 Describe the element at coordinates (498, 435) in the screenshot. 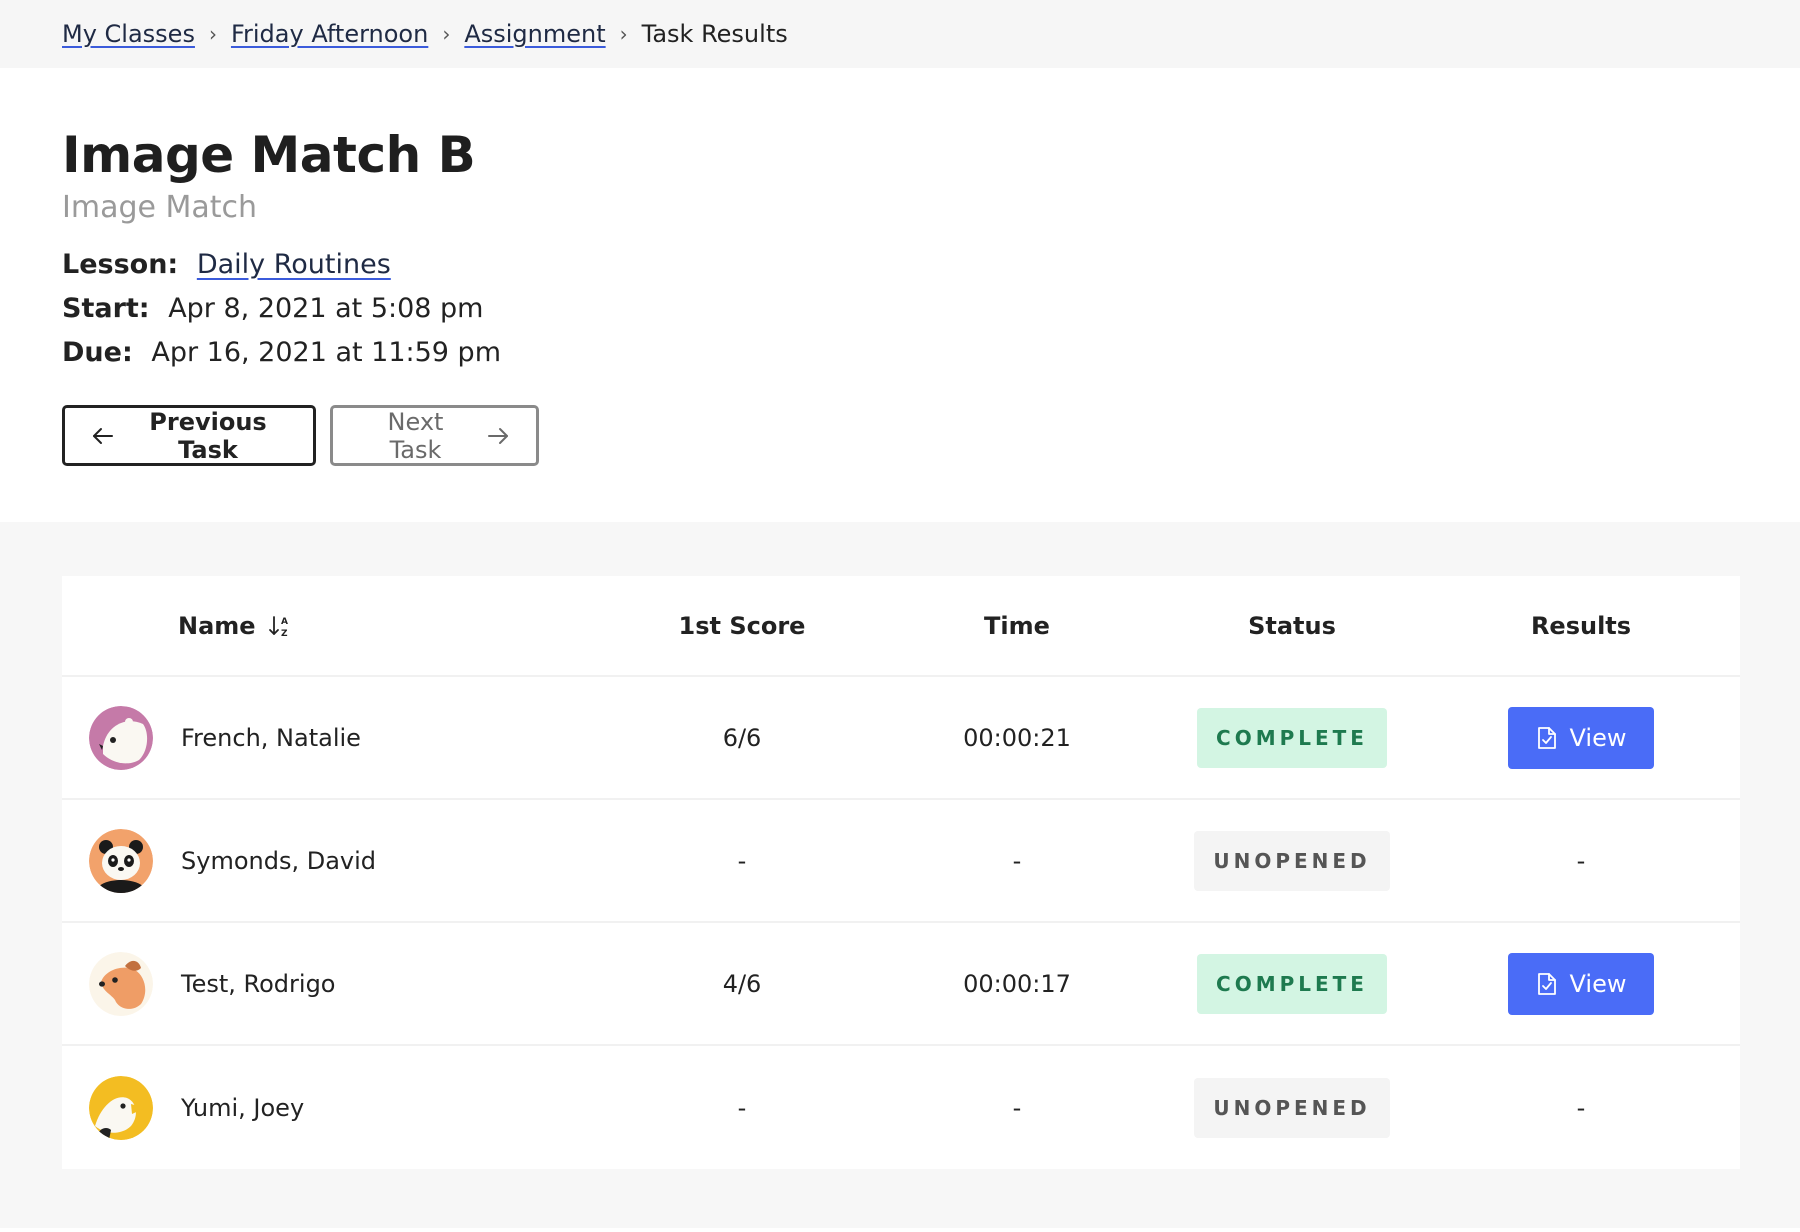

I see `arrow-right-icon` at that location.